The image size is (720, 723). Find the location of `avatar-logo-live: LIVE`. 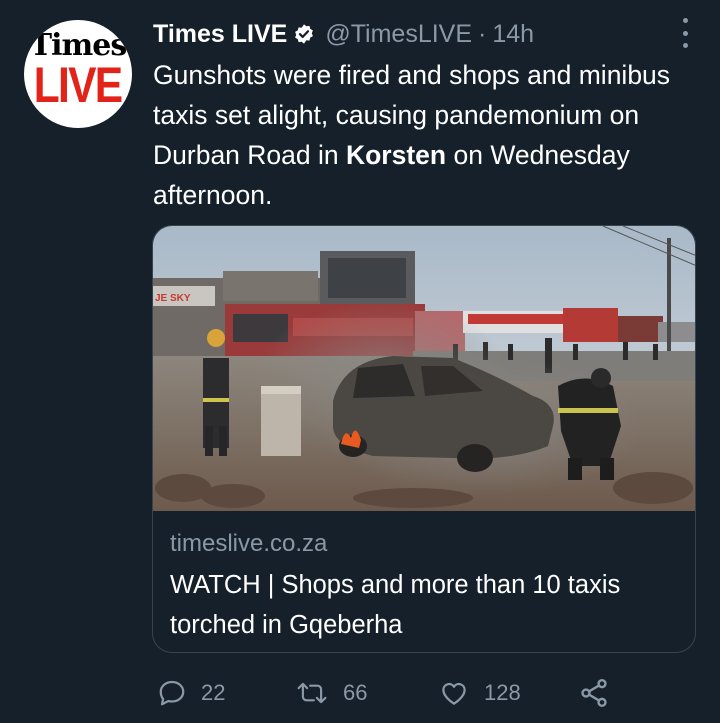

avatar-logo-live: LIVE is located at coordinates (78, 85).